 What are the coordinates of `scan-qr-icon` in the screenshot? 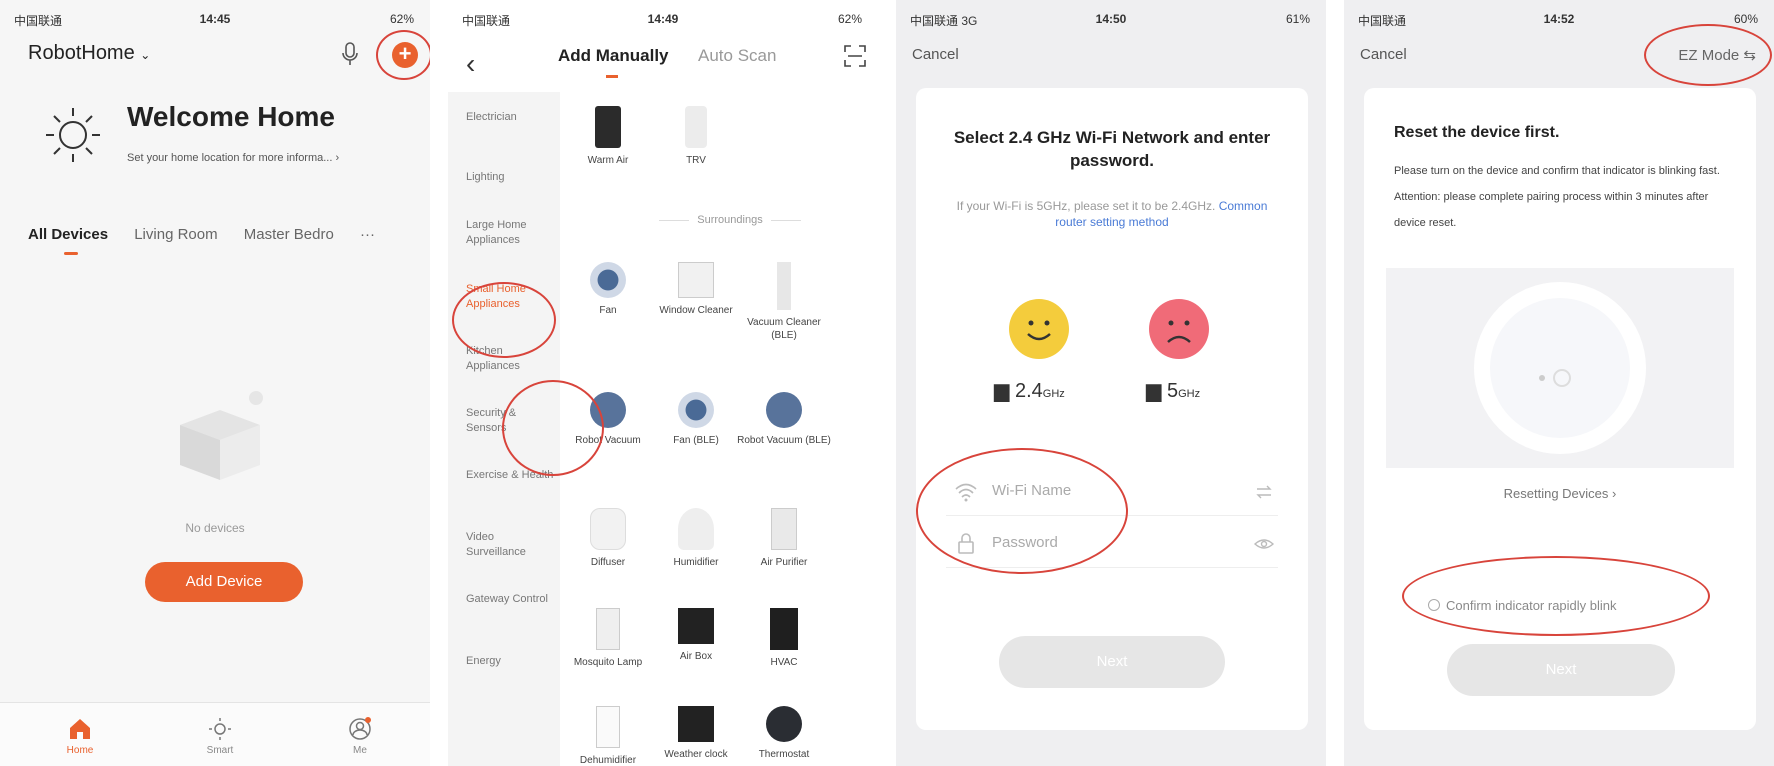 It's located at (855, 56).